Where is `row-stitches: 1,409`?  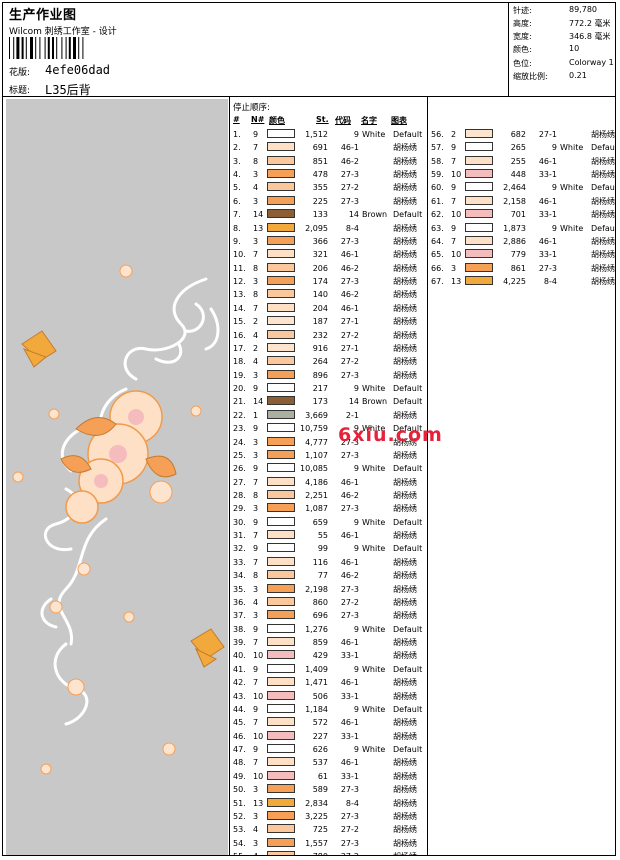
row-stitches: 1,409 is located at coordinates (316, 669).